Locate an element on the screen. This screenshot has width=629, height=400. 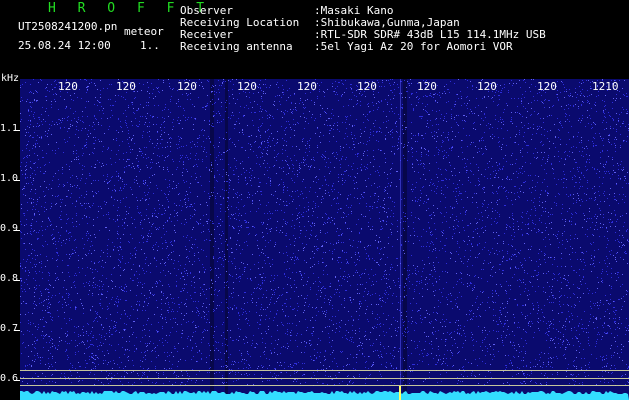
datetime-label: 25.08.24 12:00 is located at coordinates (64, 45).